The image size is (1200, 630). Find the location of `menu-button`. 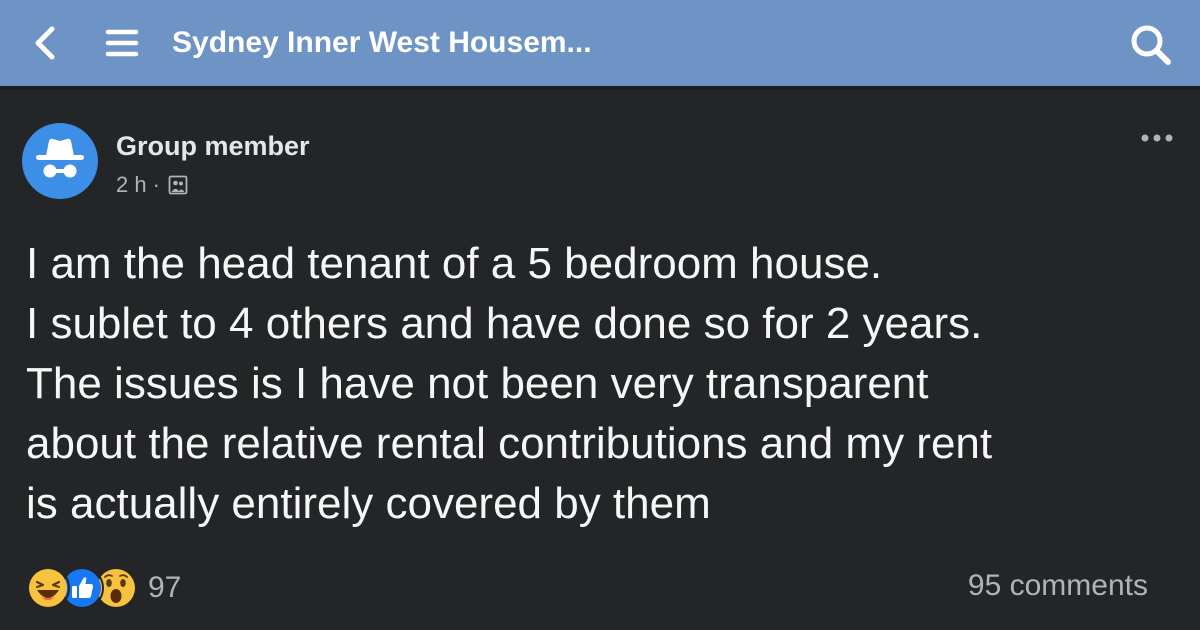

menu-button is located at coordinates (122, 43).